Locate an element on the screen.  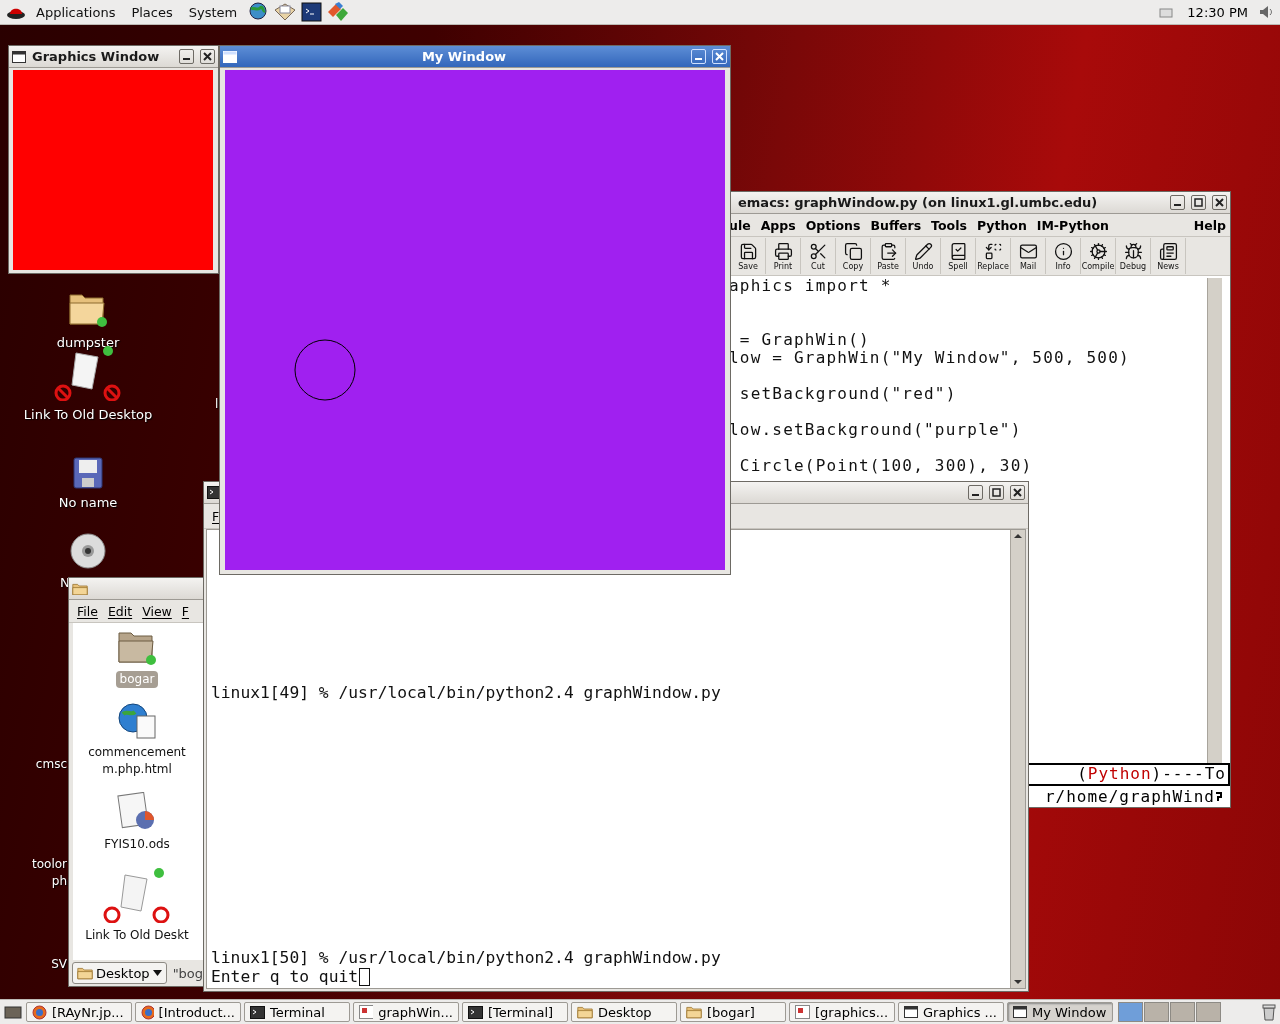
terminal-line: linux1[49] % /usr/local/bin/python2.4 graphWindow.py is located at coordinates (466, 692).